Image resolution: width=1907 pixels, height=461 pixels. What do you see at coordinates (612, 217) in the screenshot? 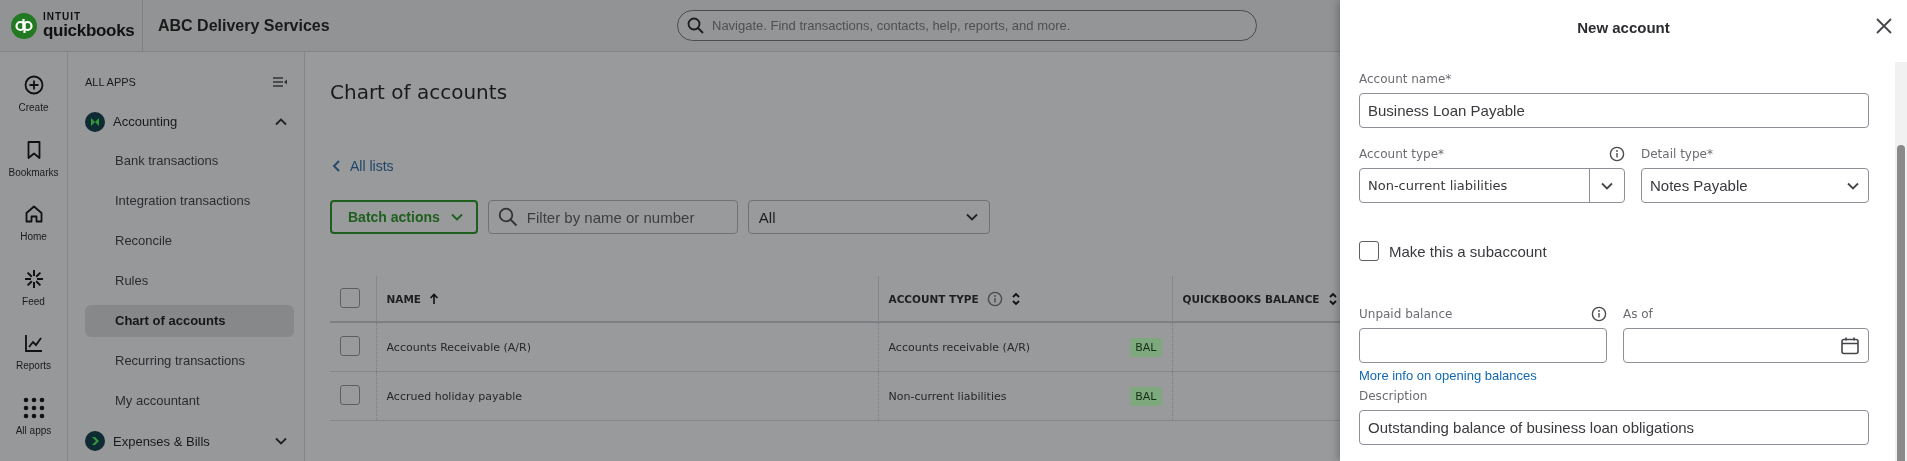
I see `filter-field: Filter by name or number` at bounding box center [612, 217].